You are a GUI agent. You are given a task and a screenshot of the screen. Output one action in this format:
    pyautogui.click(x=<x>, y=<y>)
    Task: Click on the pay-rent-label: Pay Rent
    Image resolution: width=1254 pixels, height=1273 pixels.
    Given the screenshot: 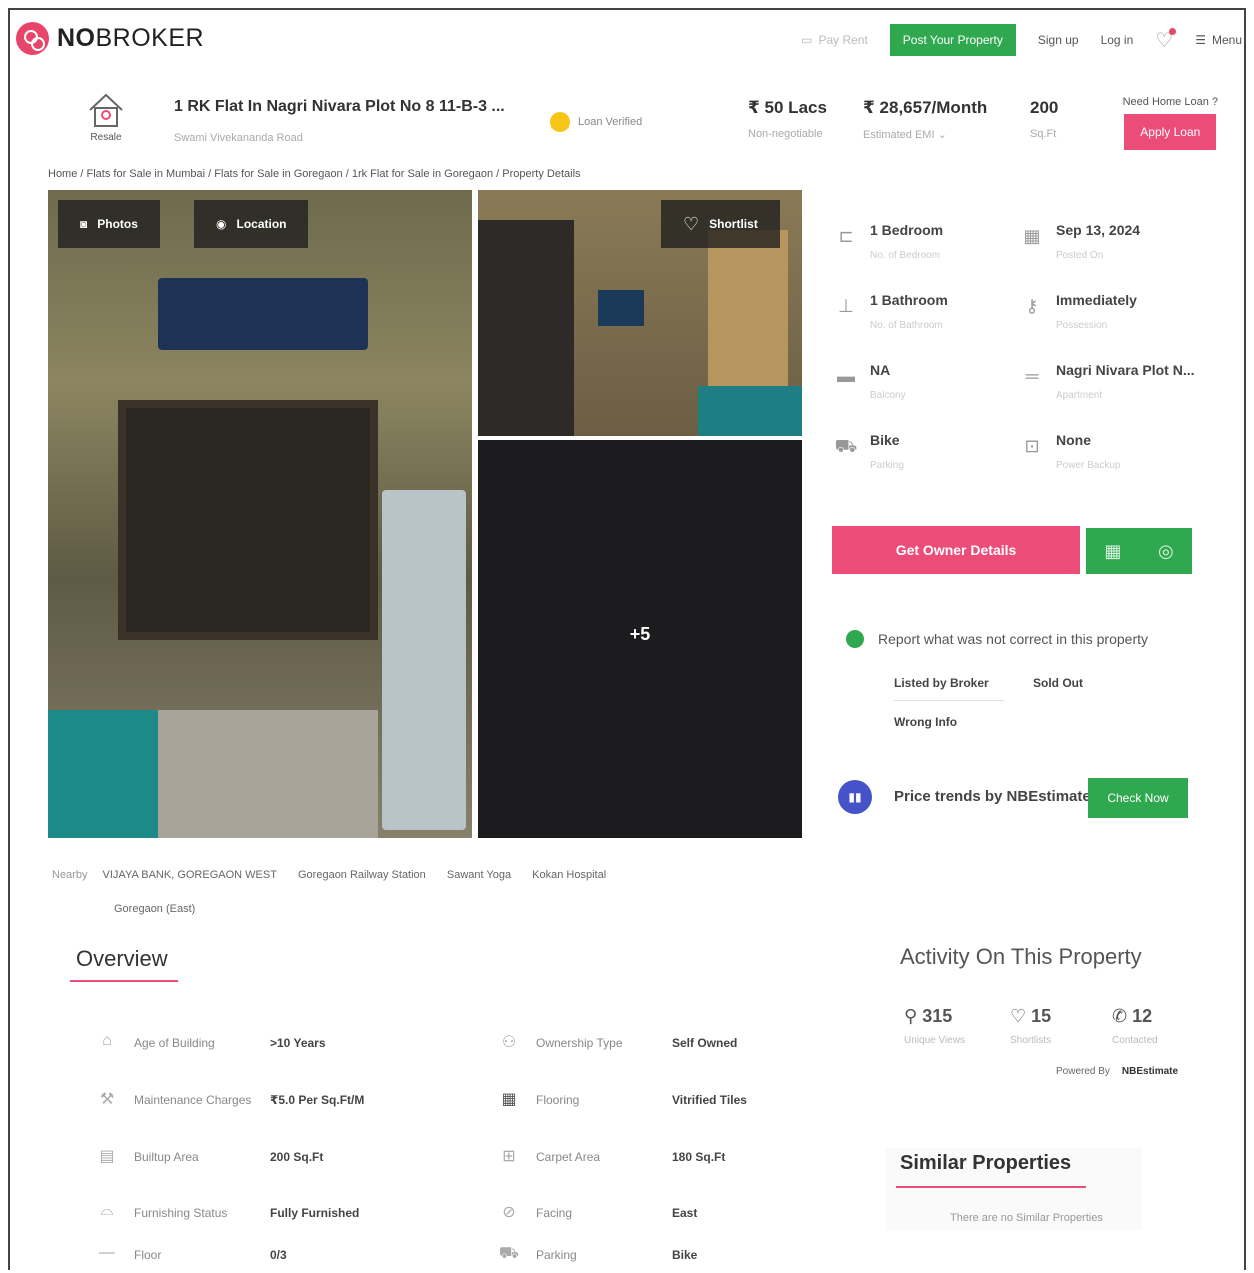 What is the action you would take?
    pyautogui.click(x=843, y=40)
    